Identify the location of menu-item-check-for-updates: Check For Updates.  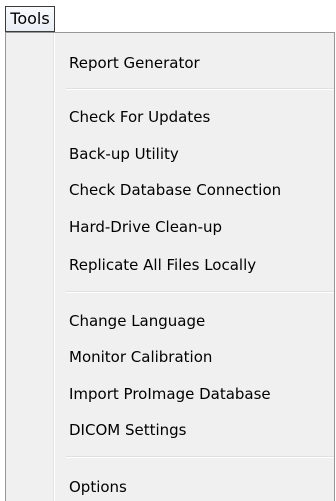
(169, 117).